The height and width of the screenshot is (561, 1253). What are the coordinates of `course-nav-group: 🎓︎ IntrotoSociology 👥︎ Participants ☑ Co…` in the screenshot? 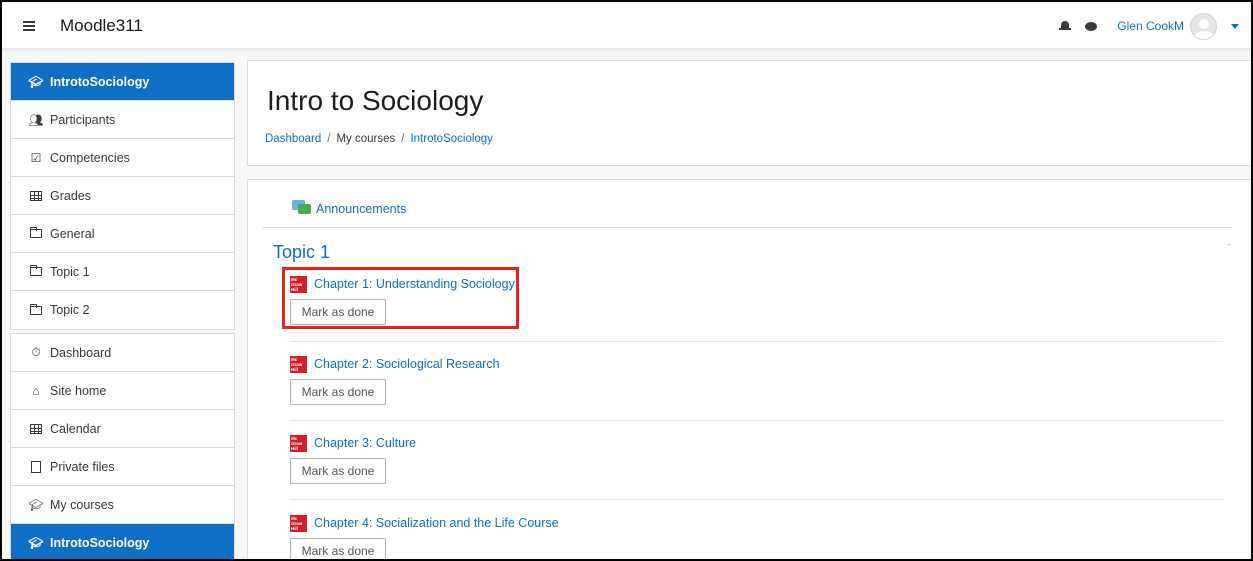 It's located at (122, 196).